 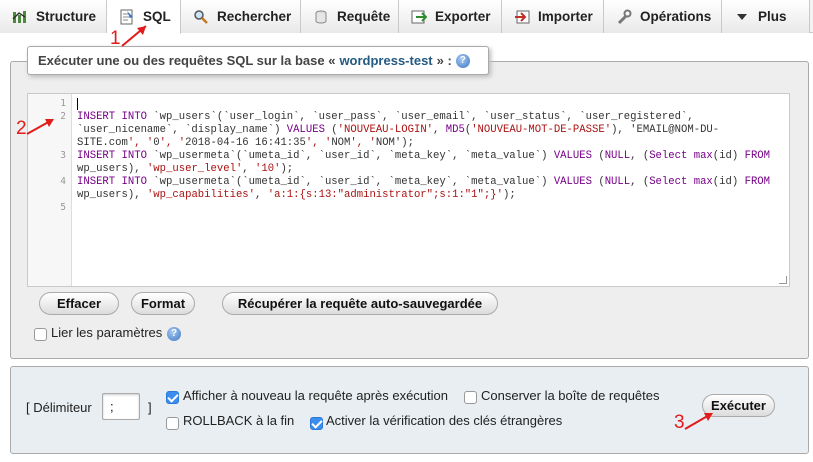 What do you see at coordinates (66, 16) in the screenshot?
I see `tab-label: Structure` at bounding box center [66, 16].